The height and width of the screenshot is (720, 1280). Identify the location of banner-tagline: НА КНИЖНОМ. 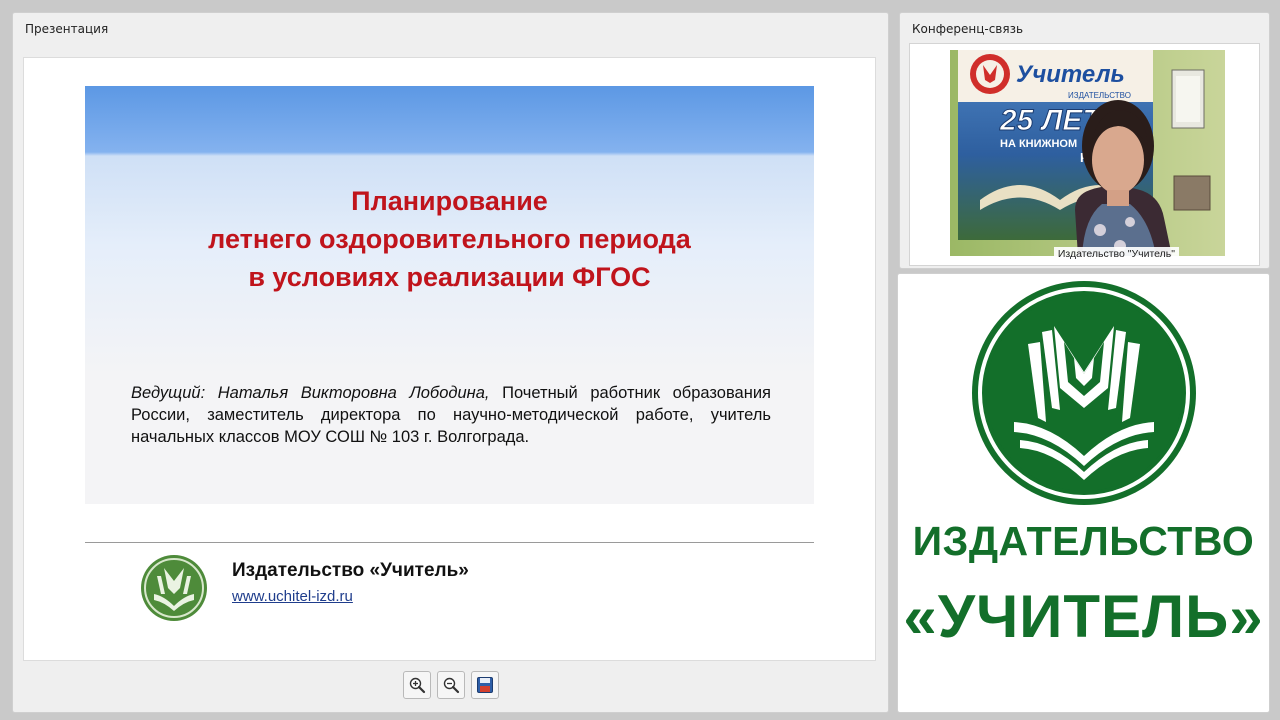
(1038, 144).